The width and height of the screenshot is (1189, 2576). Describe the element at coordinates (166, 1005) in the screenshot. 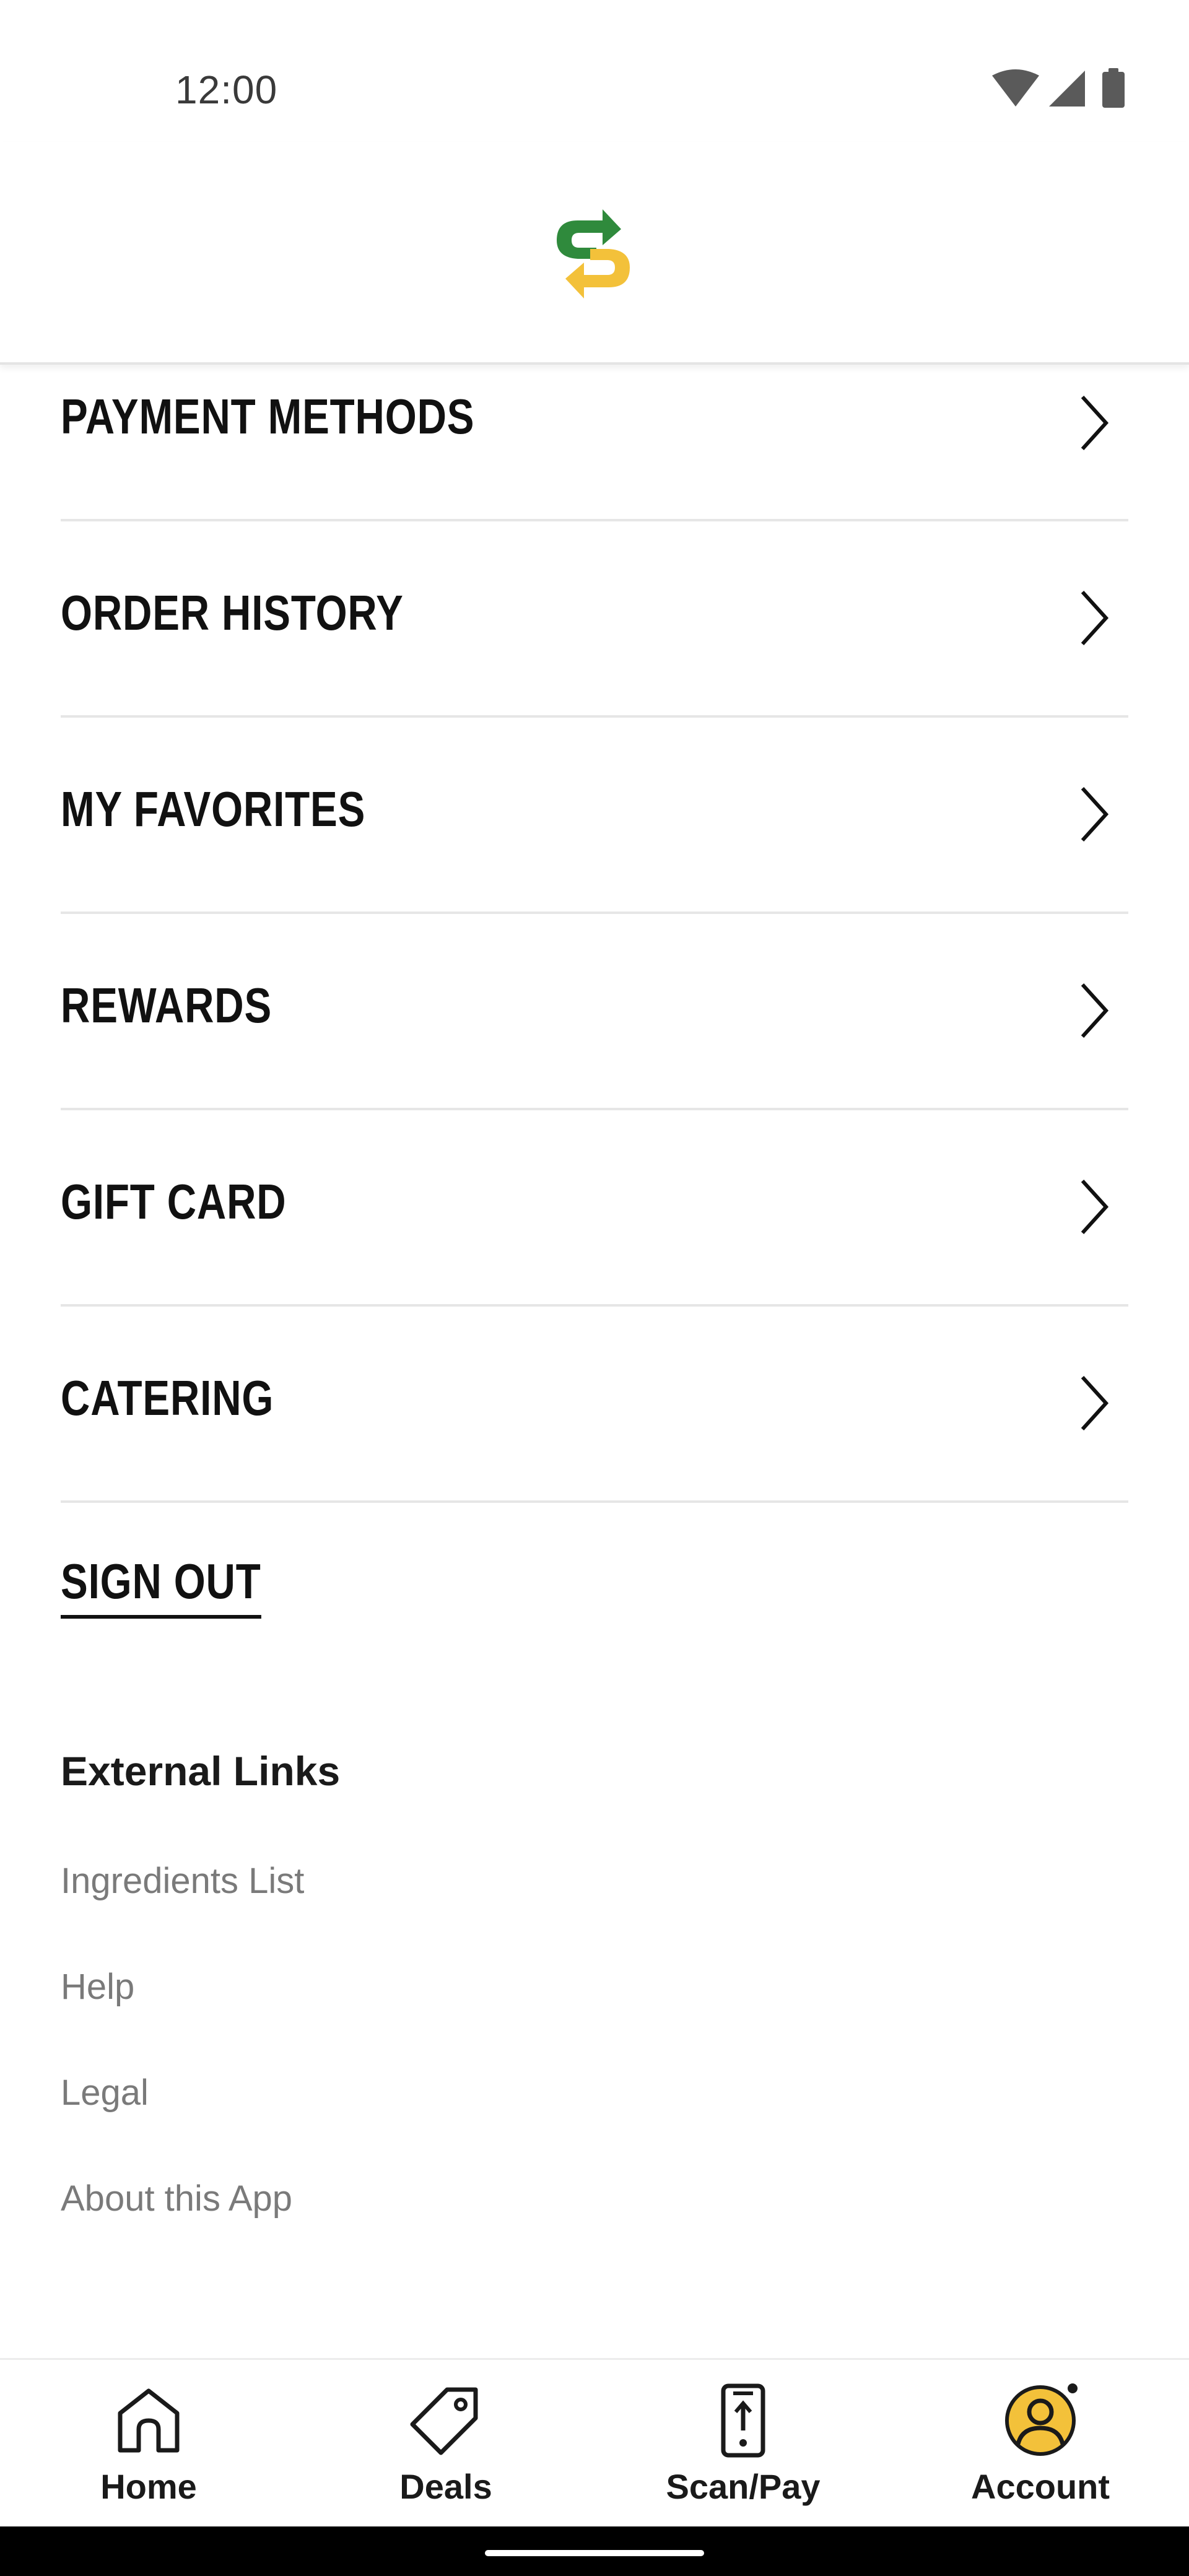

I see `menu-item-label: REWARDS` at that location.